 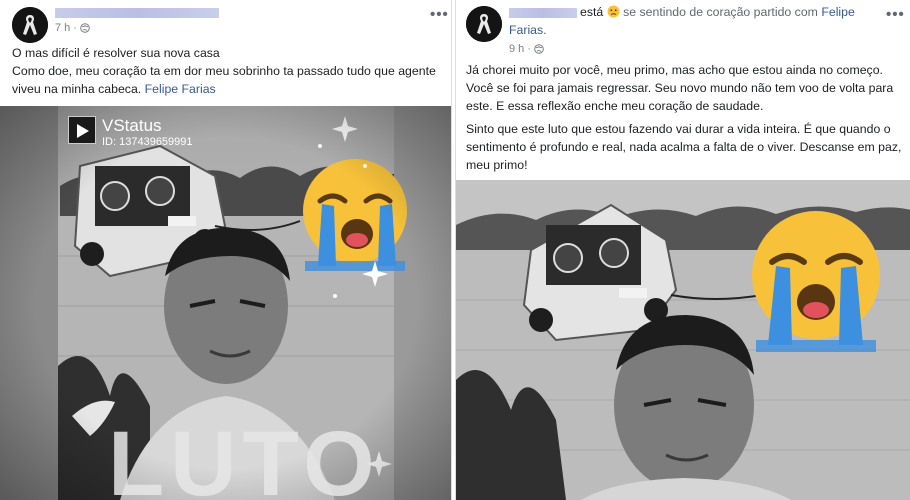 I want to click on heartbroken-emoji-icon, so click(x=613, y=11).